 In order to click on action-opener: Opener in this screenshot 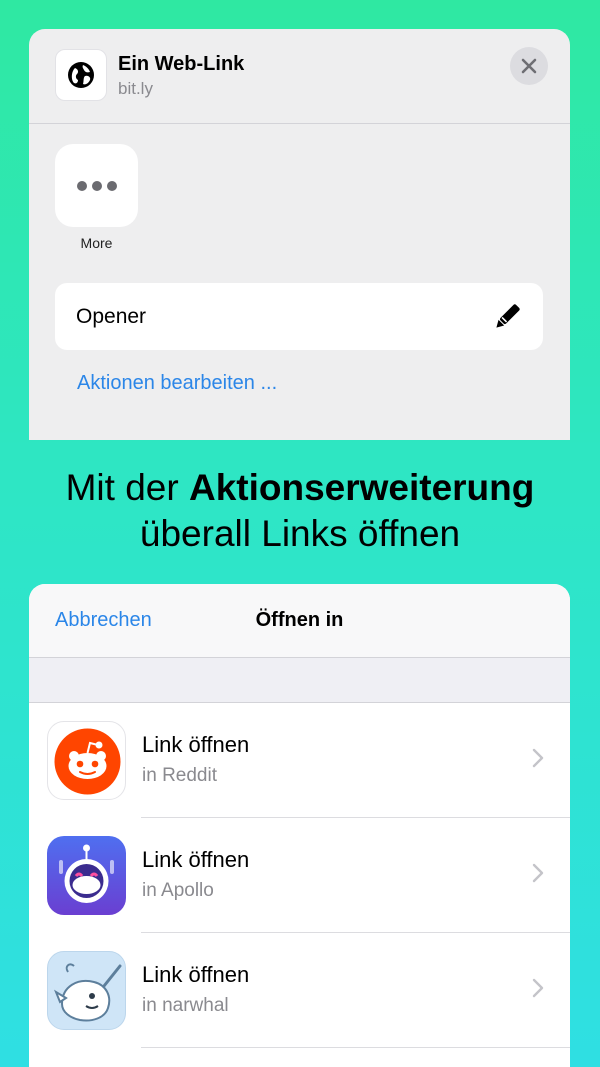, I will do `click(299, 316)`.